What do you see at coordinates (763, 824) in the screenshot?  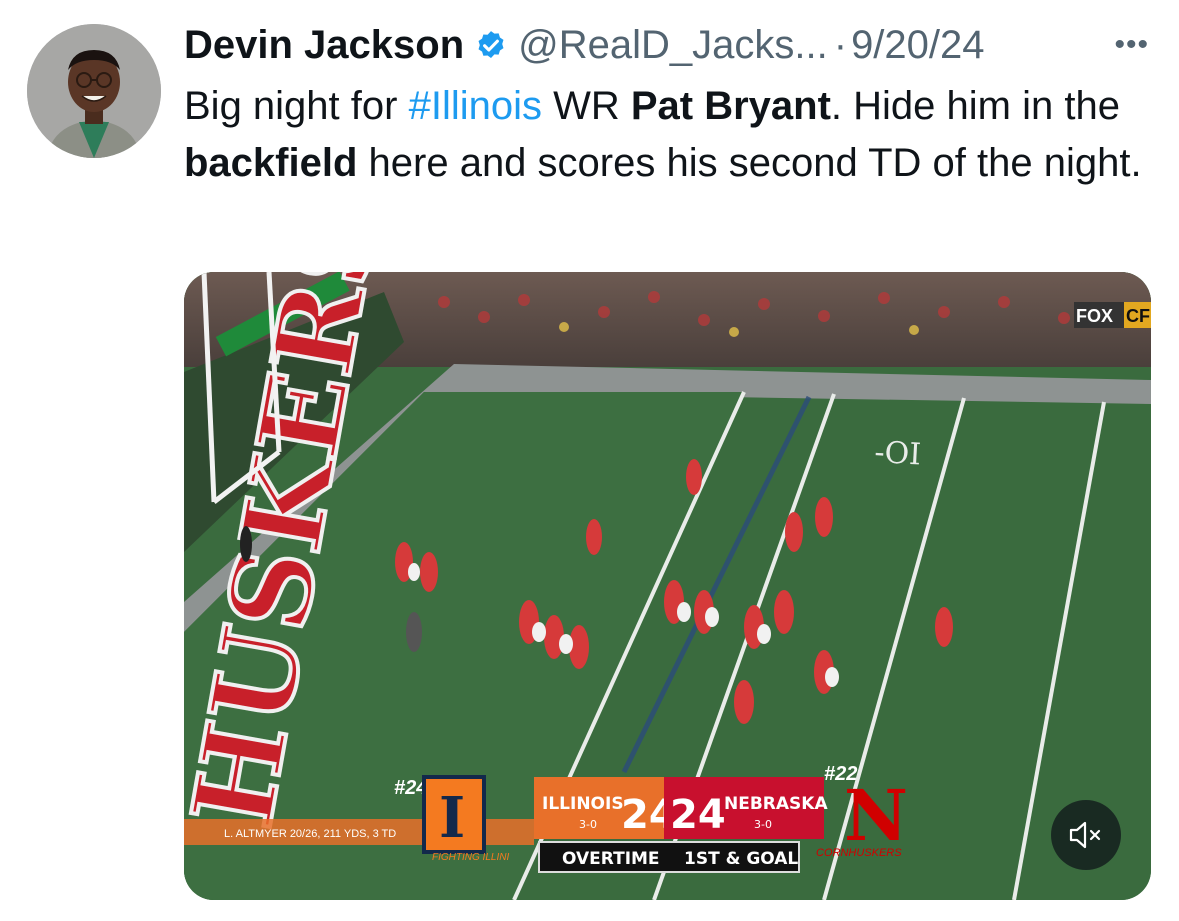 I see `home-record: 3-0` at bounding box center [763, 824].